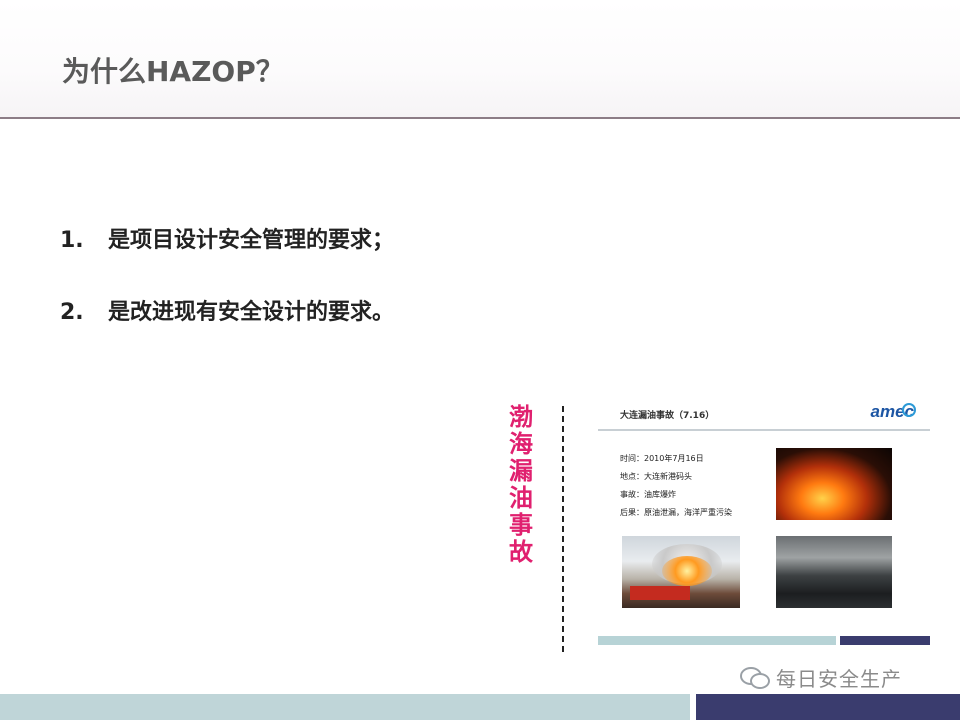 This screenshot has height=720, width=960. What do you see at coordinates (251, 240) in the screenshot?
I see `list-item-text: 是项目设计安全管理的要求；` at bounding box center [251, 240].